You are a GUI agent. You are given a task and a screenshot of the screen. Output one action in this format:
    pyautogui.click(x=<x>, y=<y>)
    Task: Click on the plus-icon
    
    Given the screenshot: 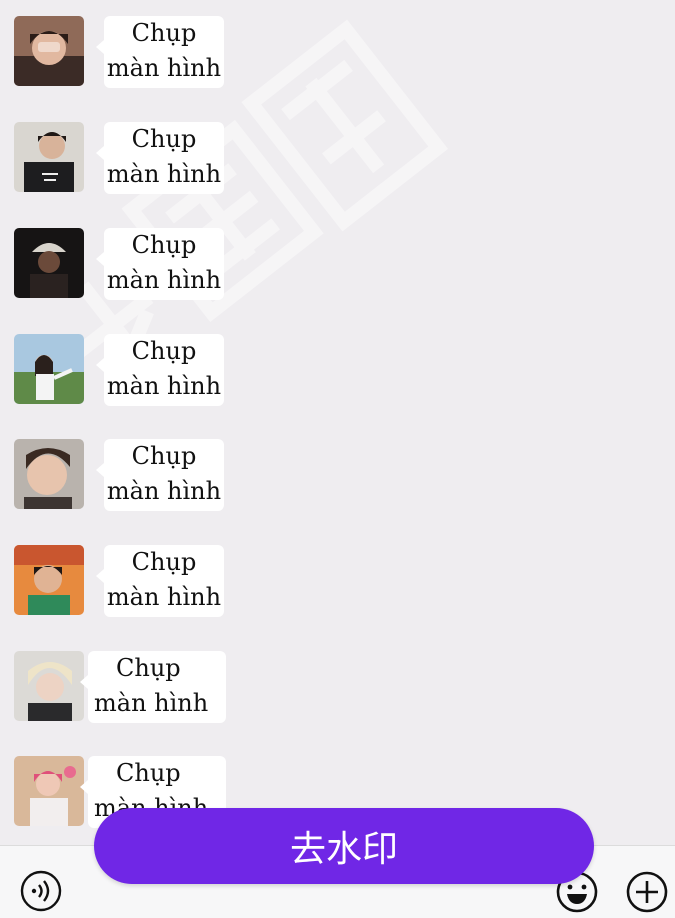 What is the action you would take?
    pyautogui.click(x=647, y=892)
    